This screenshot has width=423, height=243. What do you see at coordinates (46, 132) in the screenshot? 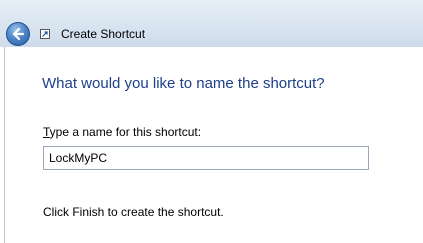
I see `access-key-letter: T` at bounding box center [46, 132].